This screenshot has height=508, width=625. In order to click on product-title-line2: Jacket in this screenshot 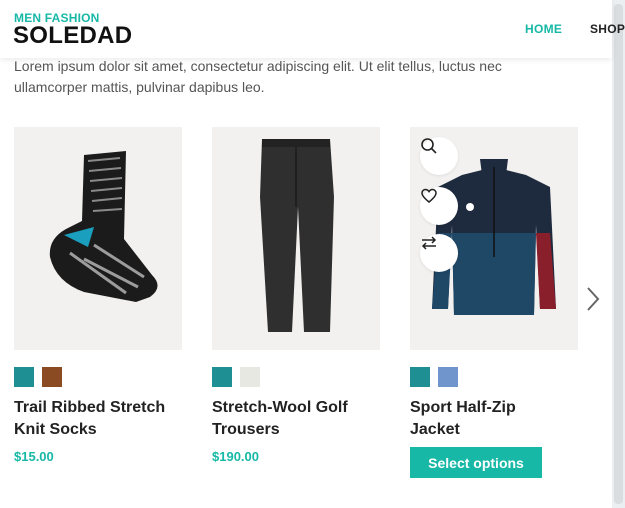, I will do `click(435, 429)`.